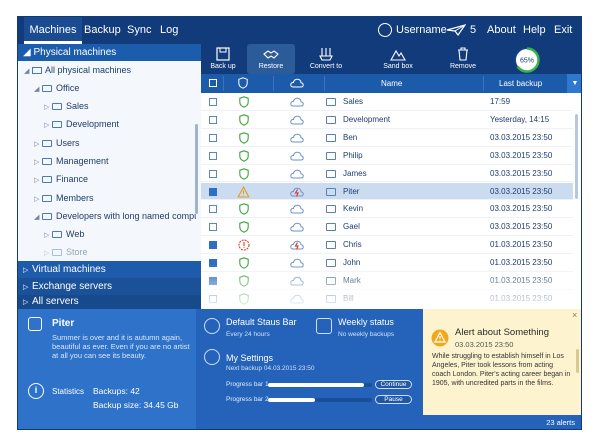 The height and width of the screenshot is (445, 600). I want to click on gear-icon, so click(212, 326).